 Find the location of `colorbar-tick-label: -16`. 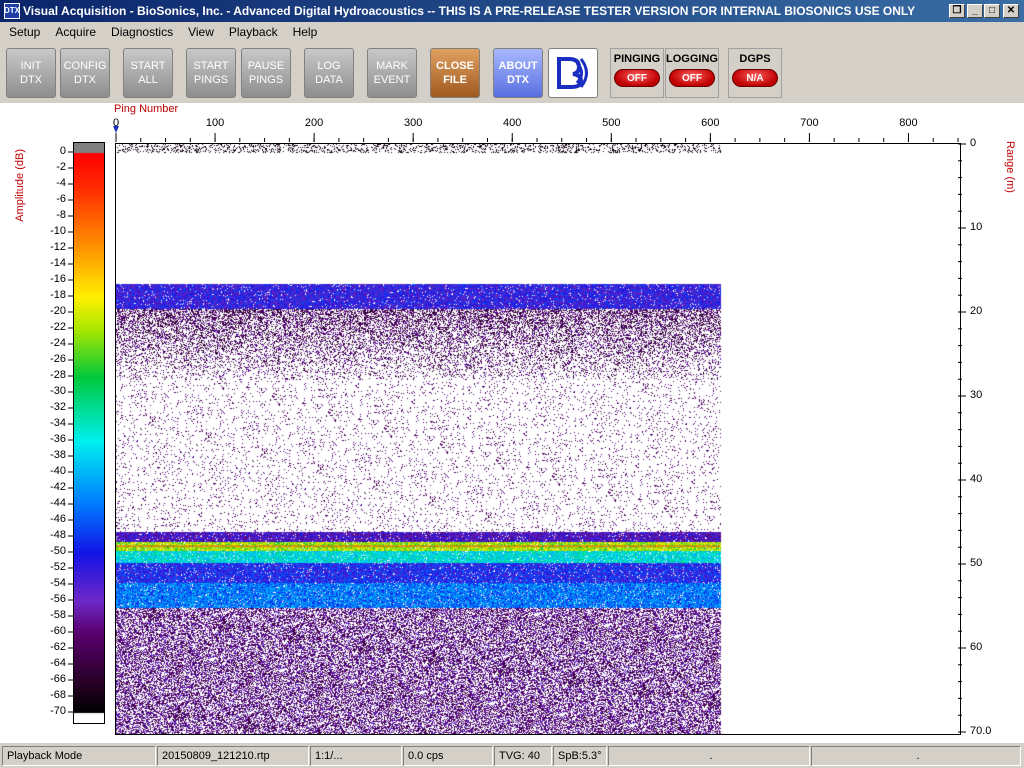

colorbar-tick-label: -16 is located at coordinates (58, 279).